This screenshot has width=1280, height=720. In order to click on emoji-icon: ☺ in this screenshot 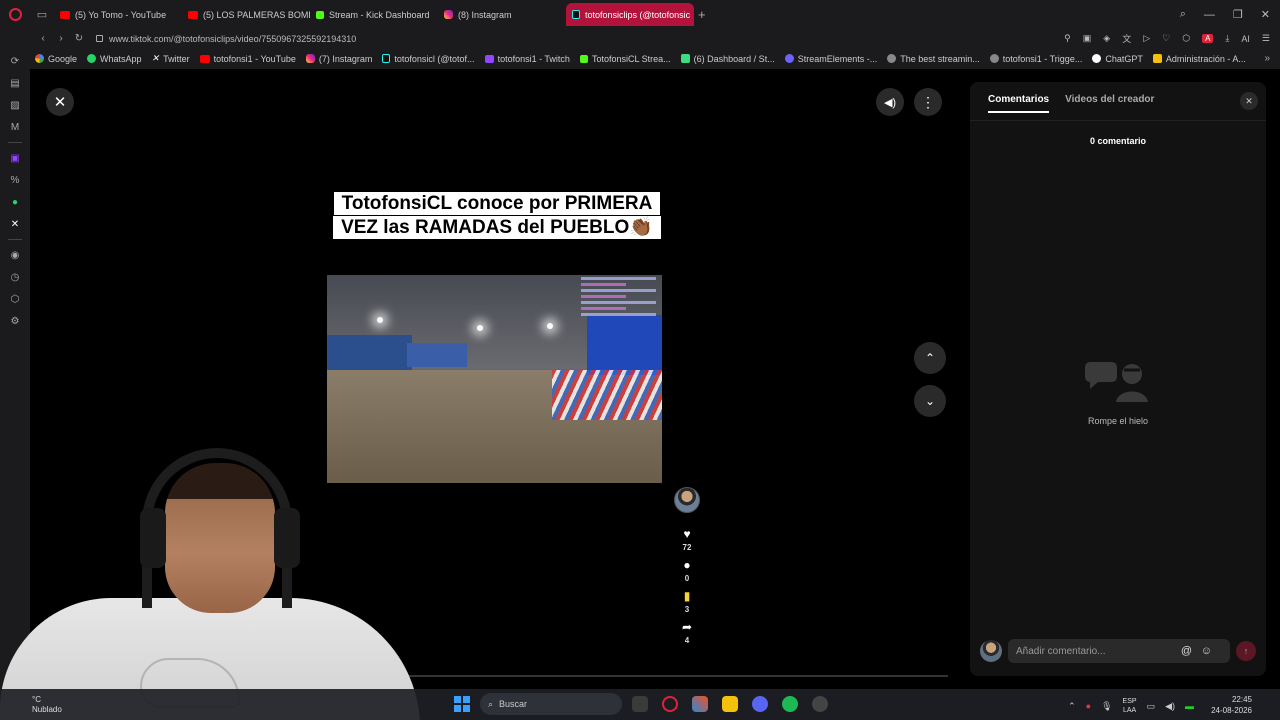, I will do `click(1206, 651)`.